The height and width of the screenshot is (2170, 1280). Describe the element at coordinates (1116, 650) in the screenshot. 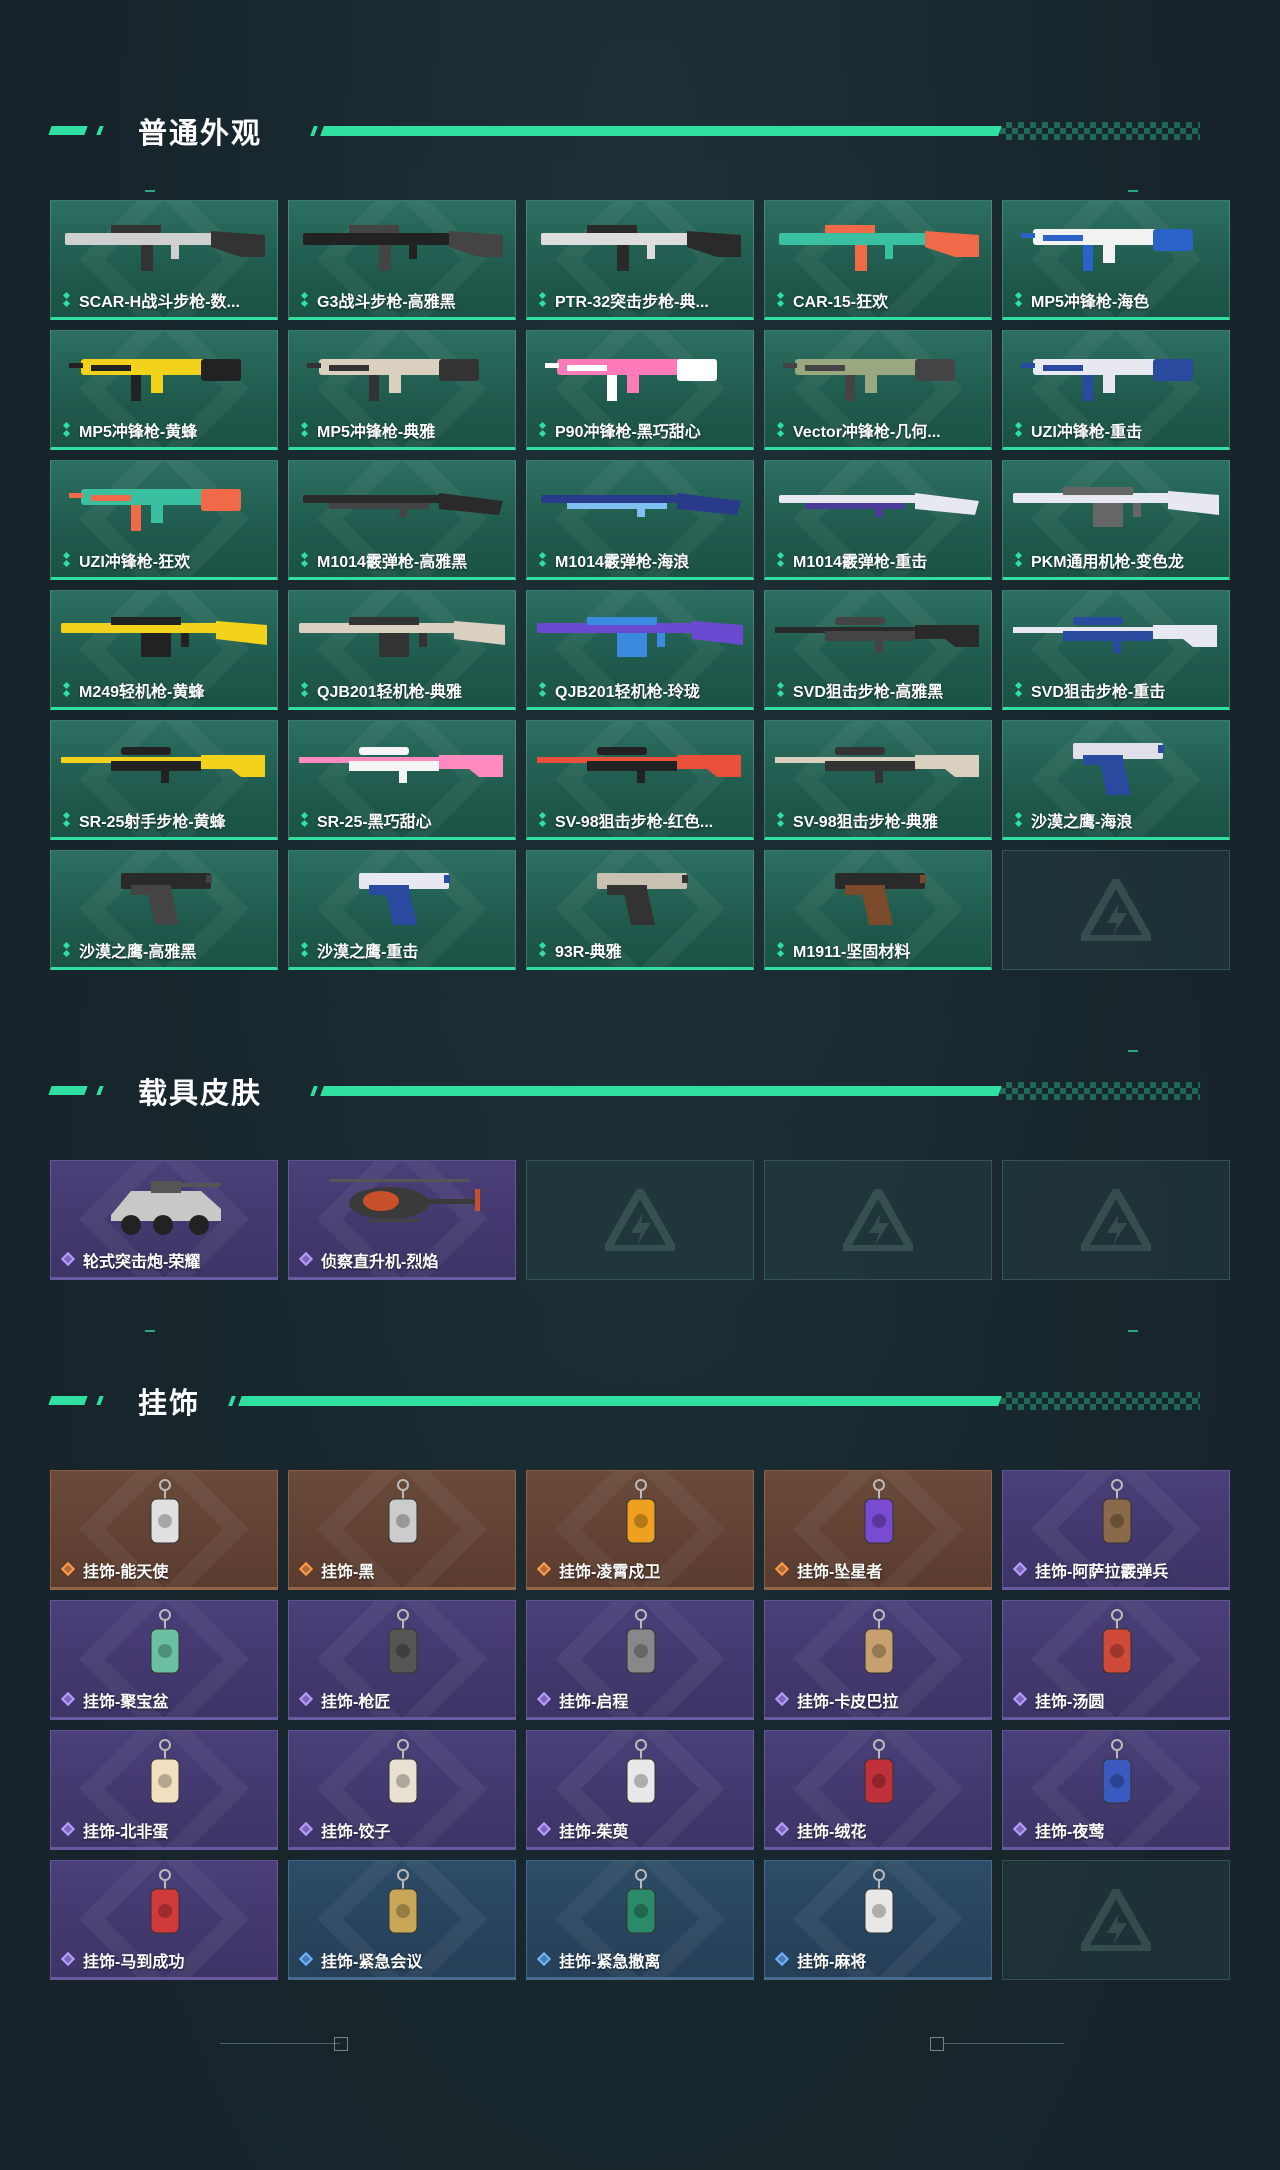

I see `weapon_skins-card: SVD狙击步枪-重击` at that location.